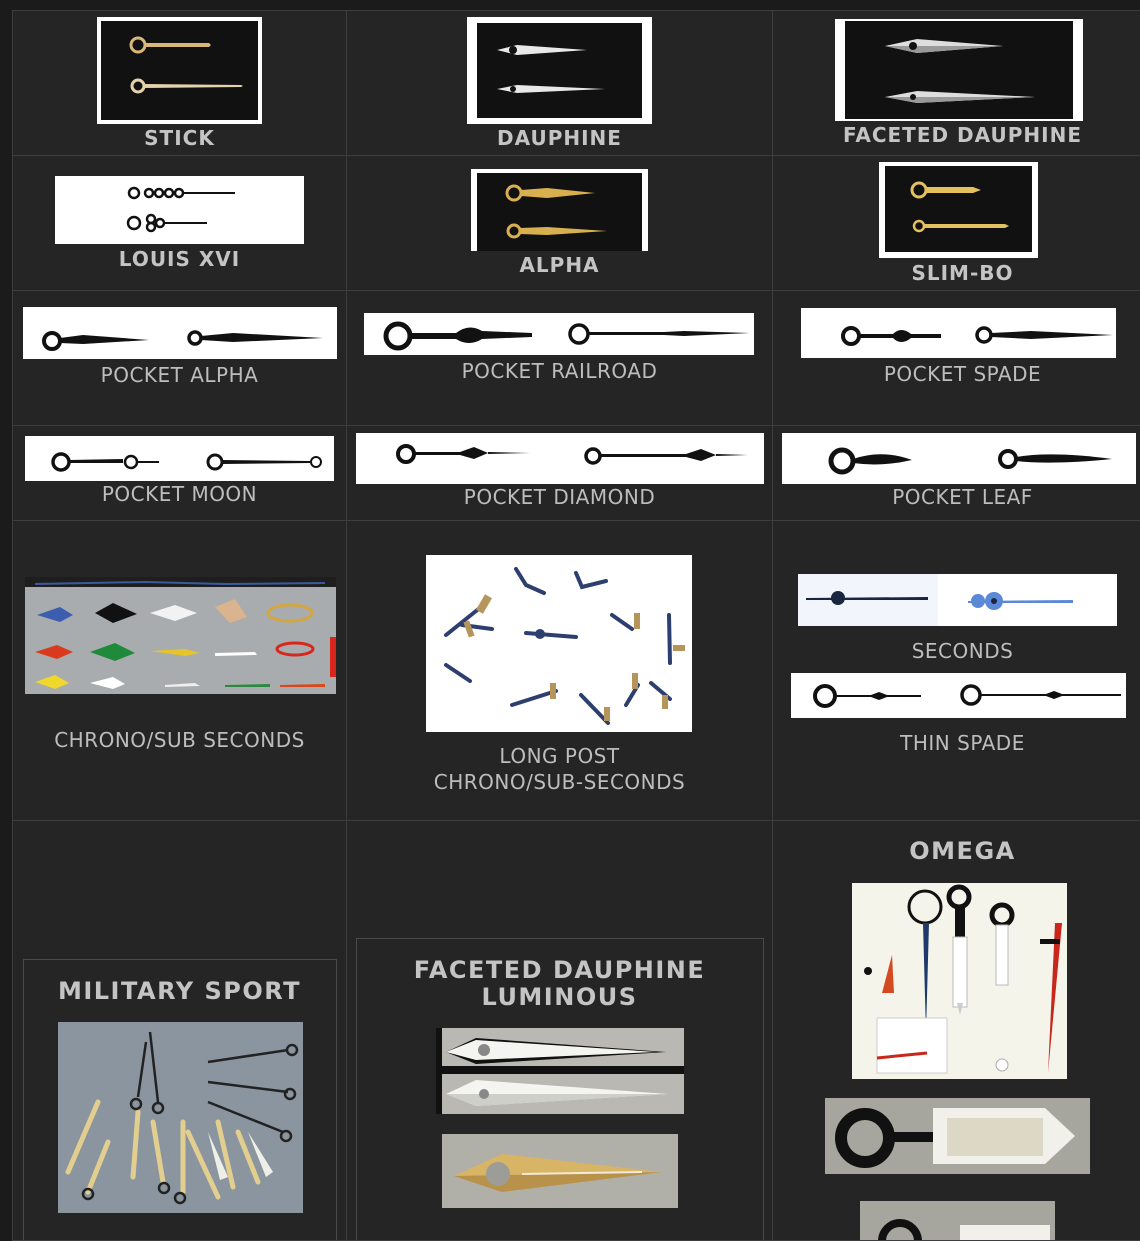 This screenshot has width=1140, height=1241. What do you see at coordinates (180, 1117) in the screenshot?
I see `military-sport-hands-image` at bounding box center [180, 1117].